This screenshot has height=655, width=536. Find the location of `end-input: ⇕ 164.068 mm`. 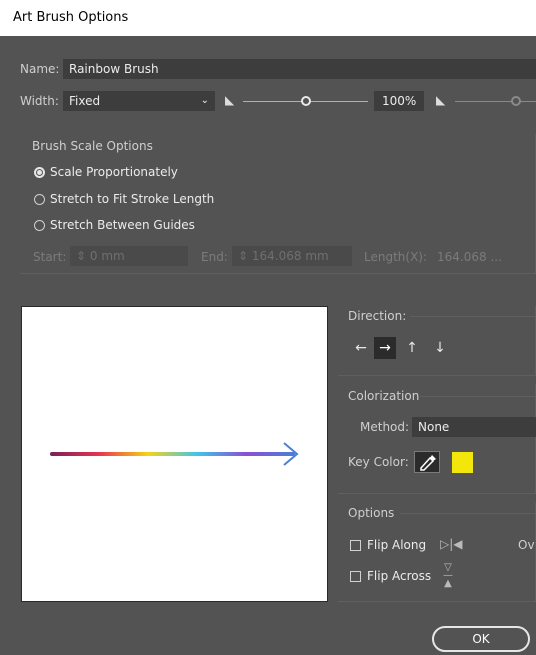

end-input: ⇕ 164.068 mm is located at coordinates (292, 256).